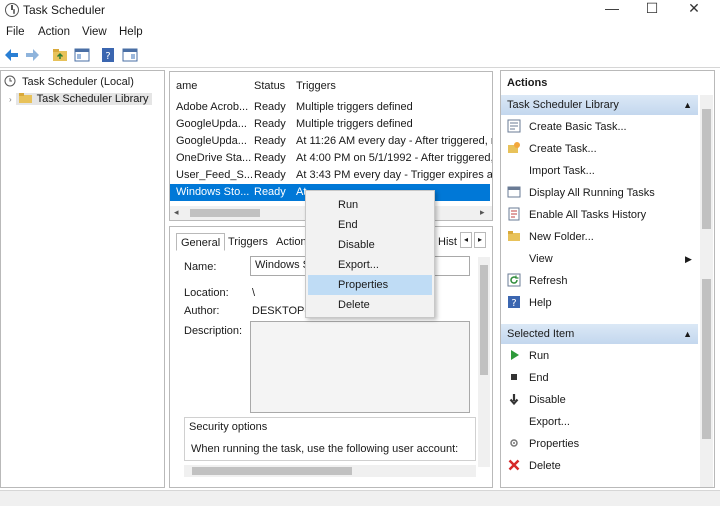 The height and width of the screenshot is (506, 720). What do you see at coordinates (370, 305) in the screenshot?
I see `context-delete: Delete` at bounding box center [370, 305].